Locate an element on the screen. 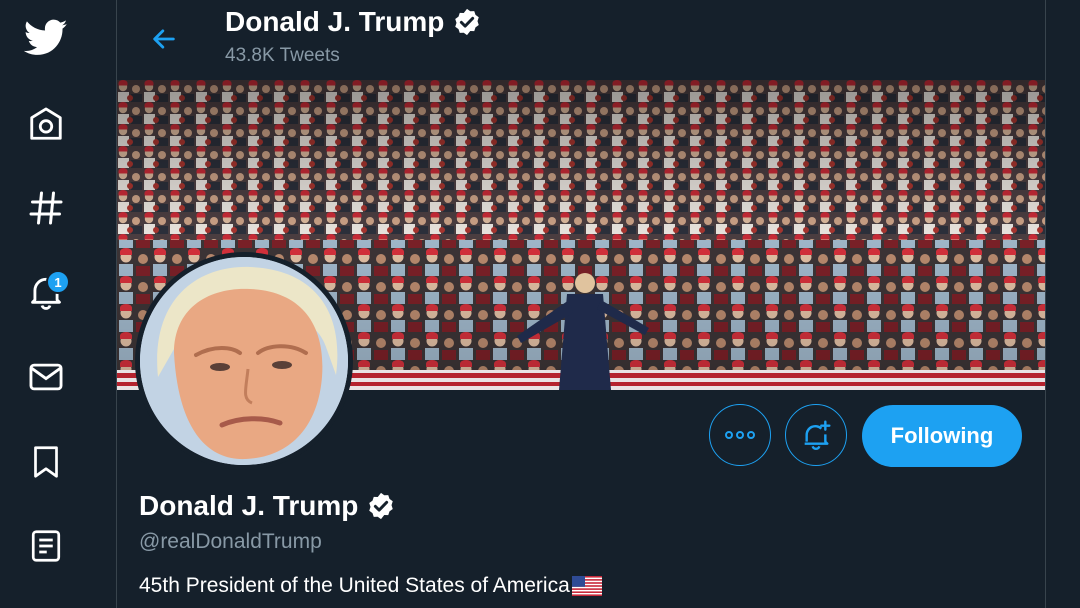  bookmark-icon is located at coordinates (46, 462).